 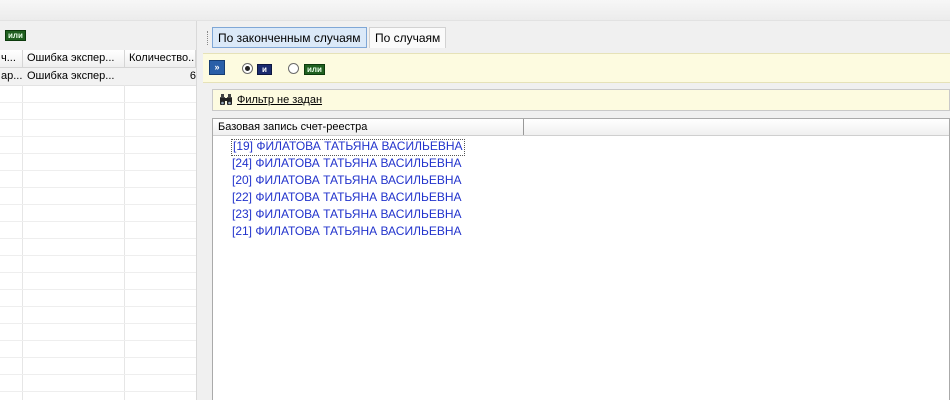 What do you see at coordinates (279, 100) in the screenshot?
I see `filter-link: Фильтр не задан` at bounding box center [279, 100].